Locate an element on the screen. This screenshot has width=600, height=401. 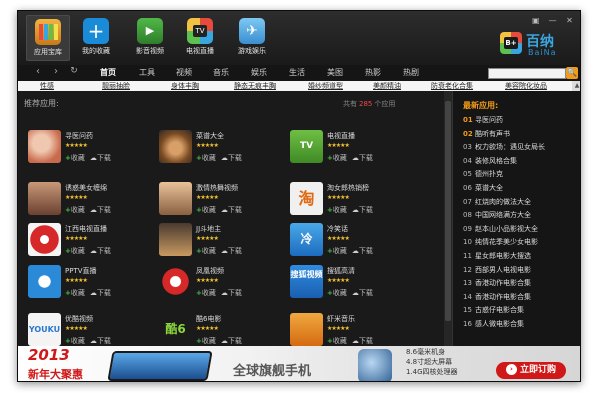
latest-app-item: 03 权力欲场：遇见女局长 is located at coordinates (504, 147).